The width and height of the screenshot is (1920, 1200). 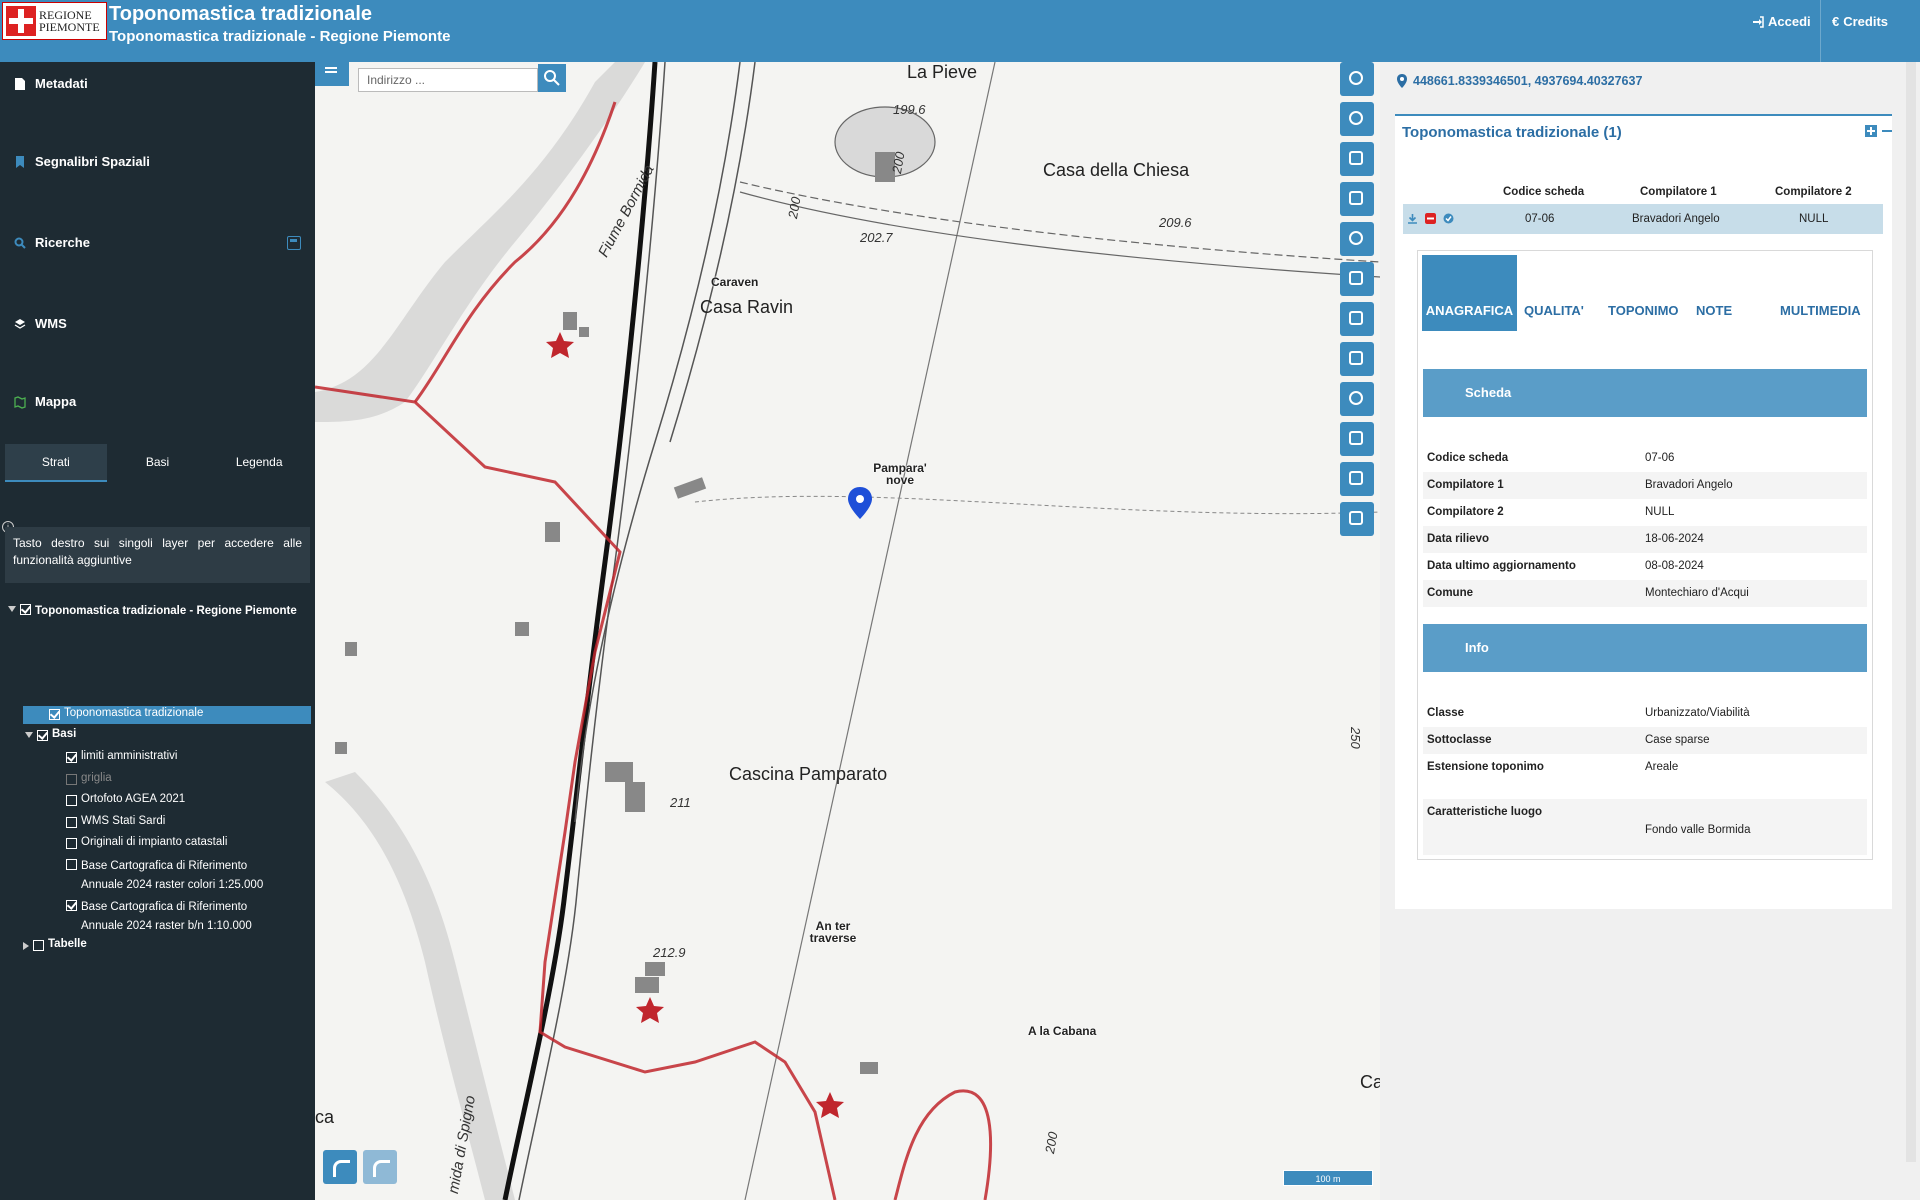 What do you see at coordinates (1887, 131) in the screenshot?
I see `collapse-icon` at bounding box center [1887, 131].